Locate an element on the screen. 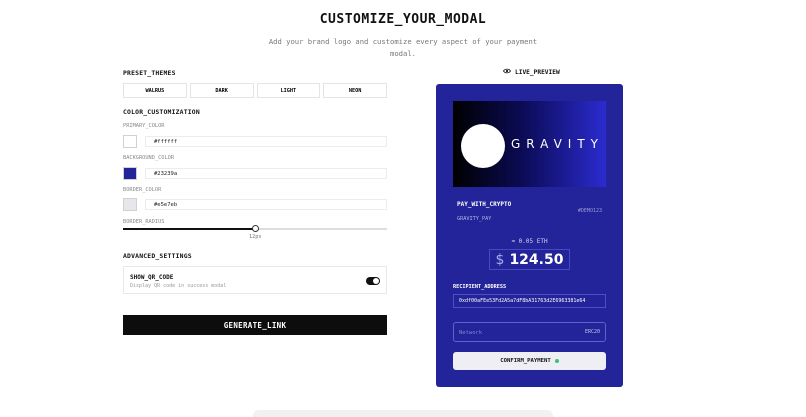  background-color-row: #23239a is located at coordinates (255, 173).